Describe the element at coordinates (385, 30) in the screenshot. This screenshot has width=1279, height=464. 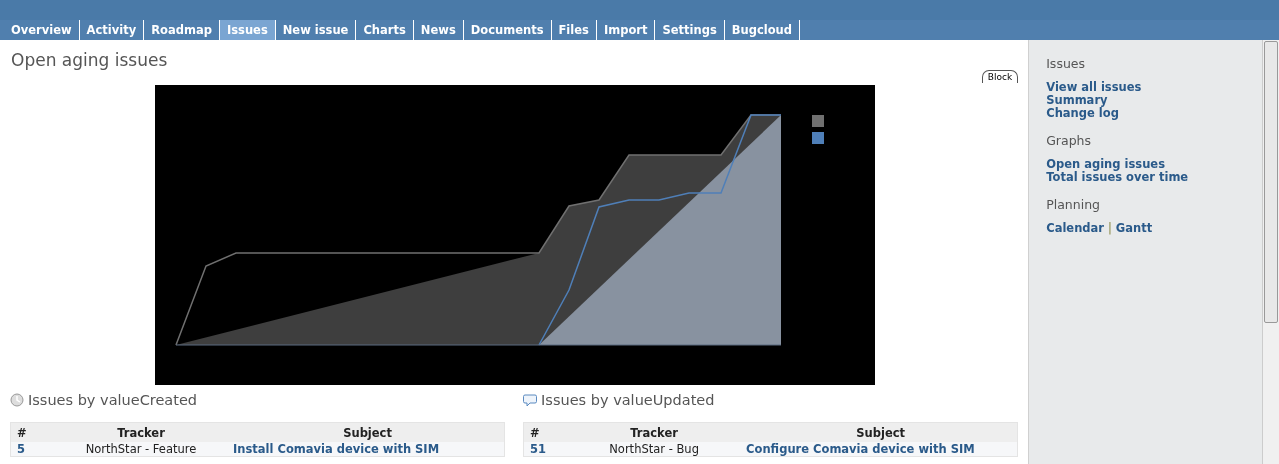
I see `nav-tab: Charts` at that location.